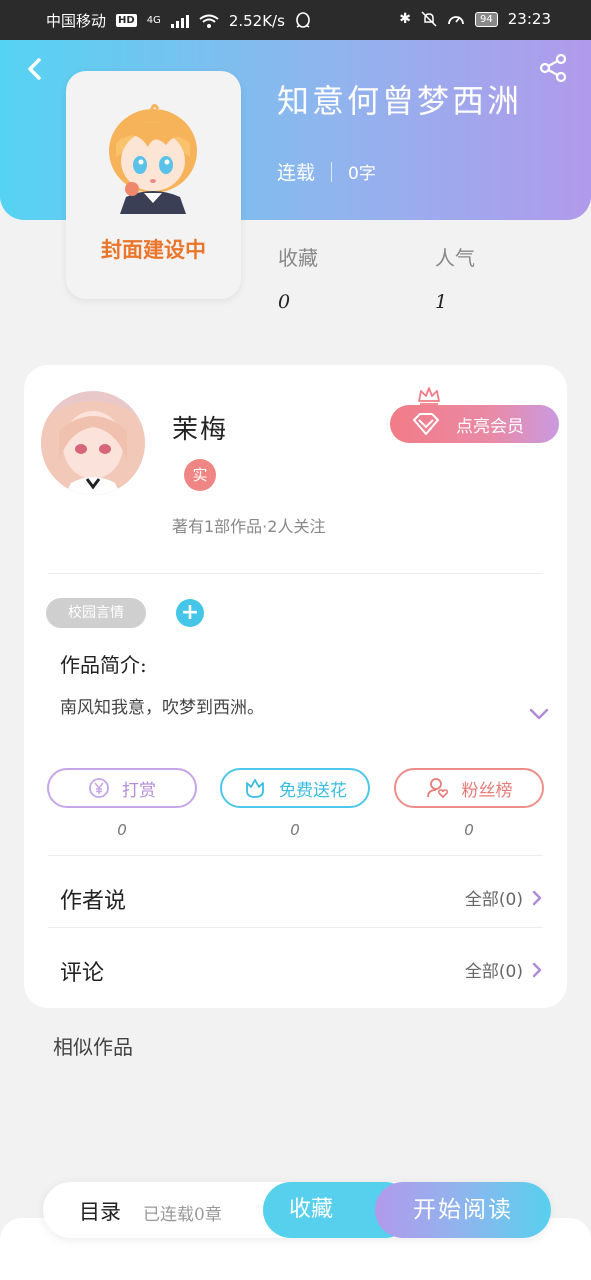 The width and height of the screenshot is (591, 1280). I want to click on similar-works-heading: 相似作品, so click(93, 1047).